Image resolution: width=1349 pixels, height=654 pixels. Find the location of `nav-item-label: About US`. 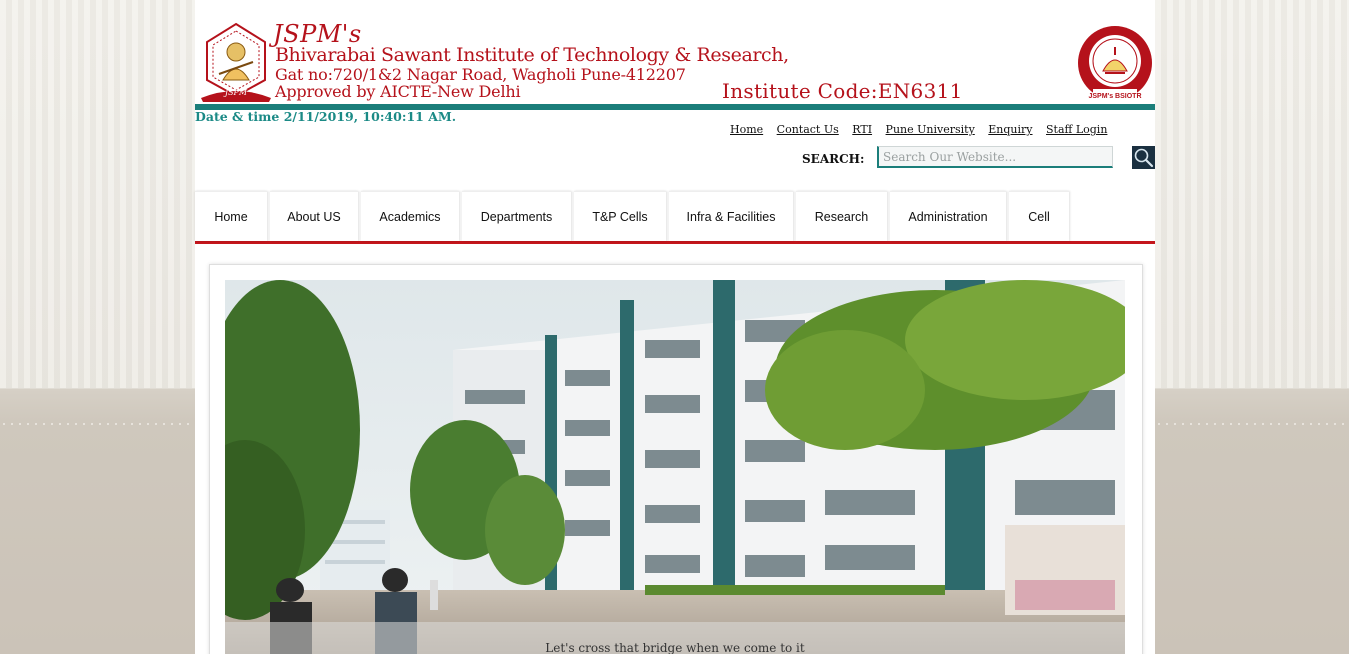

nav-item-label: About US is located at coordinates (314, 216).